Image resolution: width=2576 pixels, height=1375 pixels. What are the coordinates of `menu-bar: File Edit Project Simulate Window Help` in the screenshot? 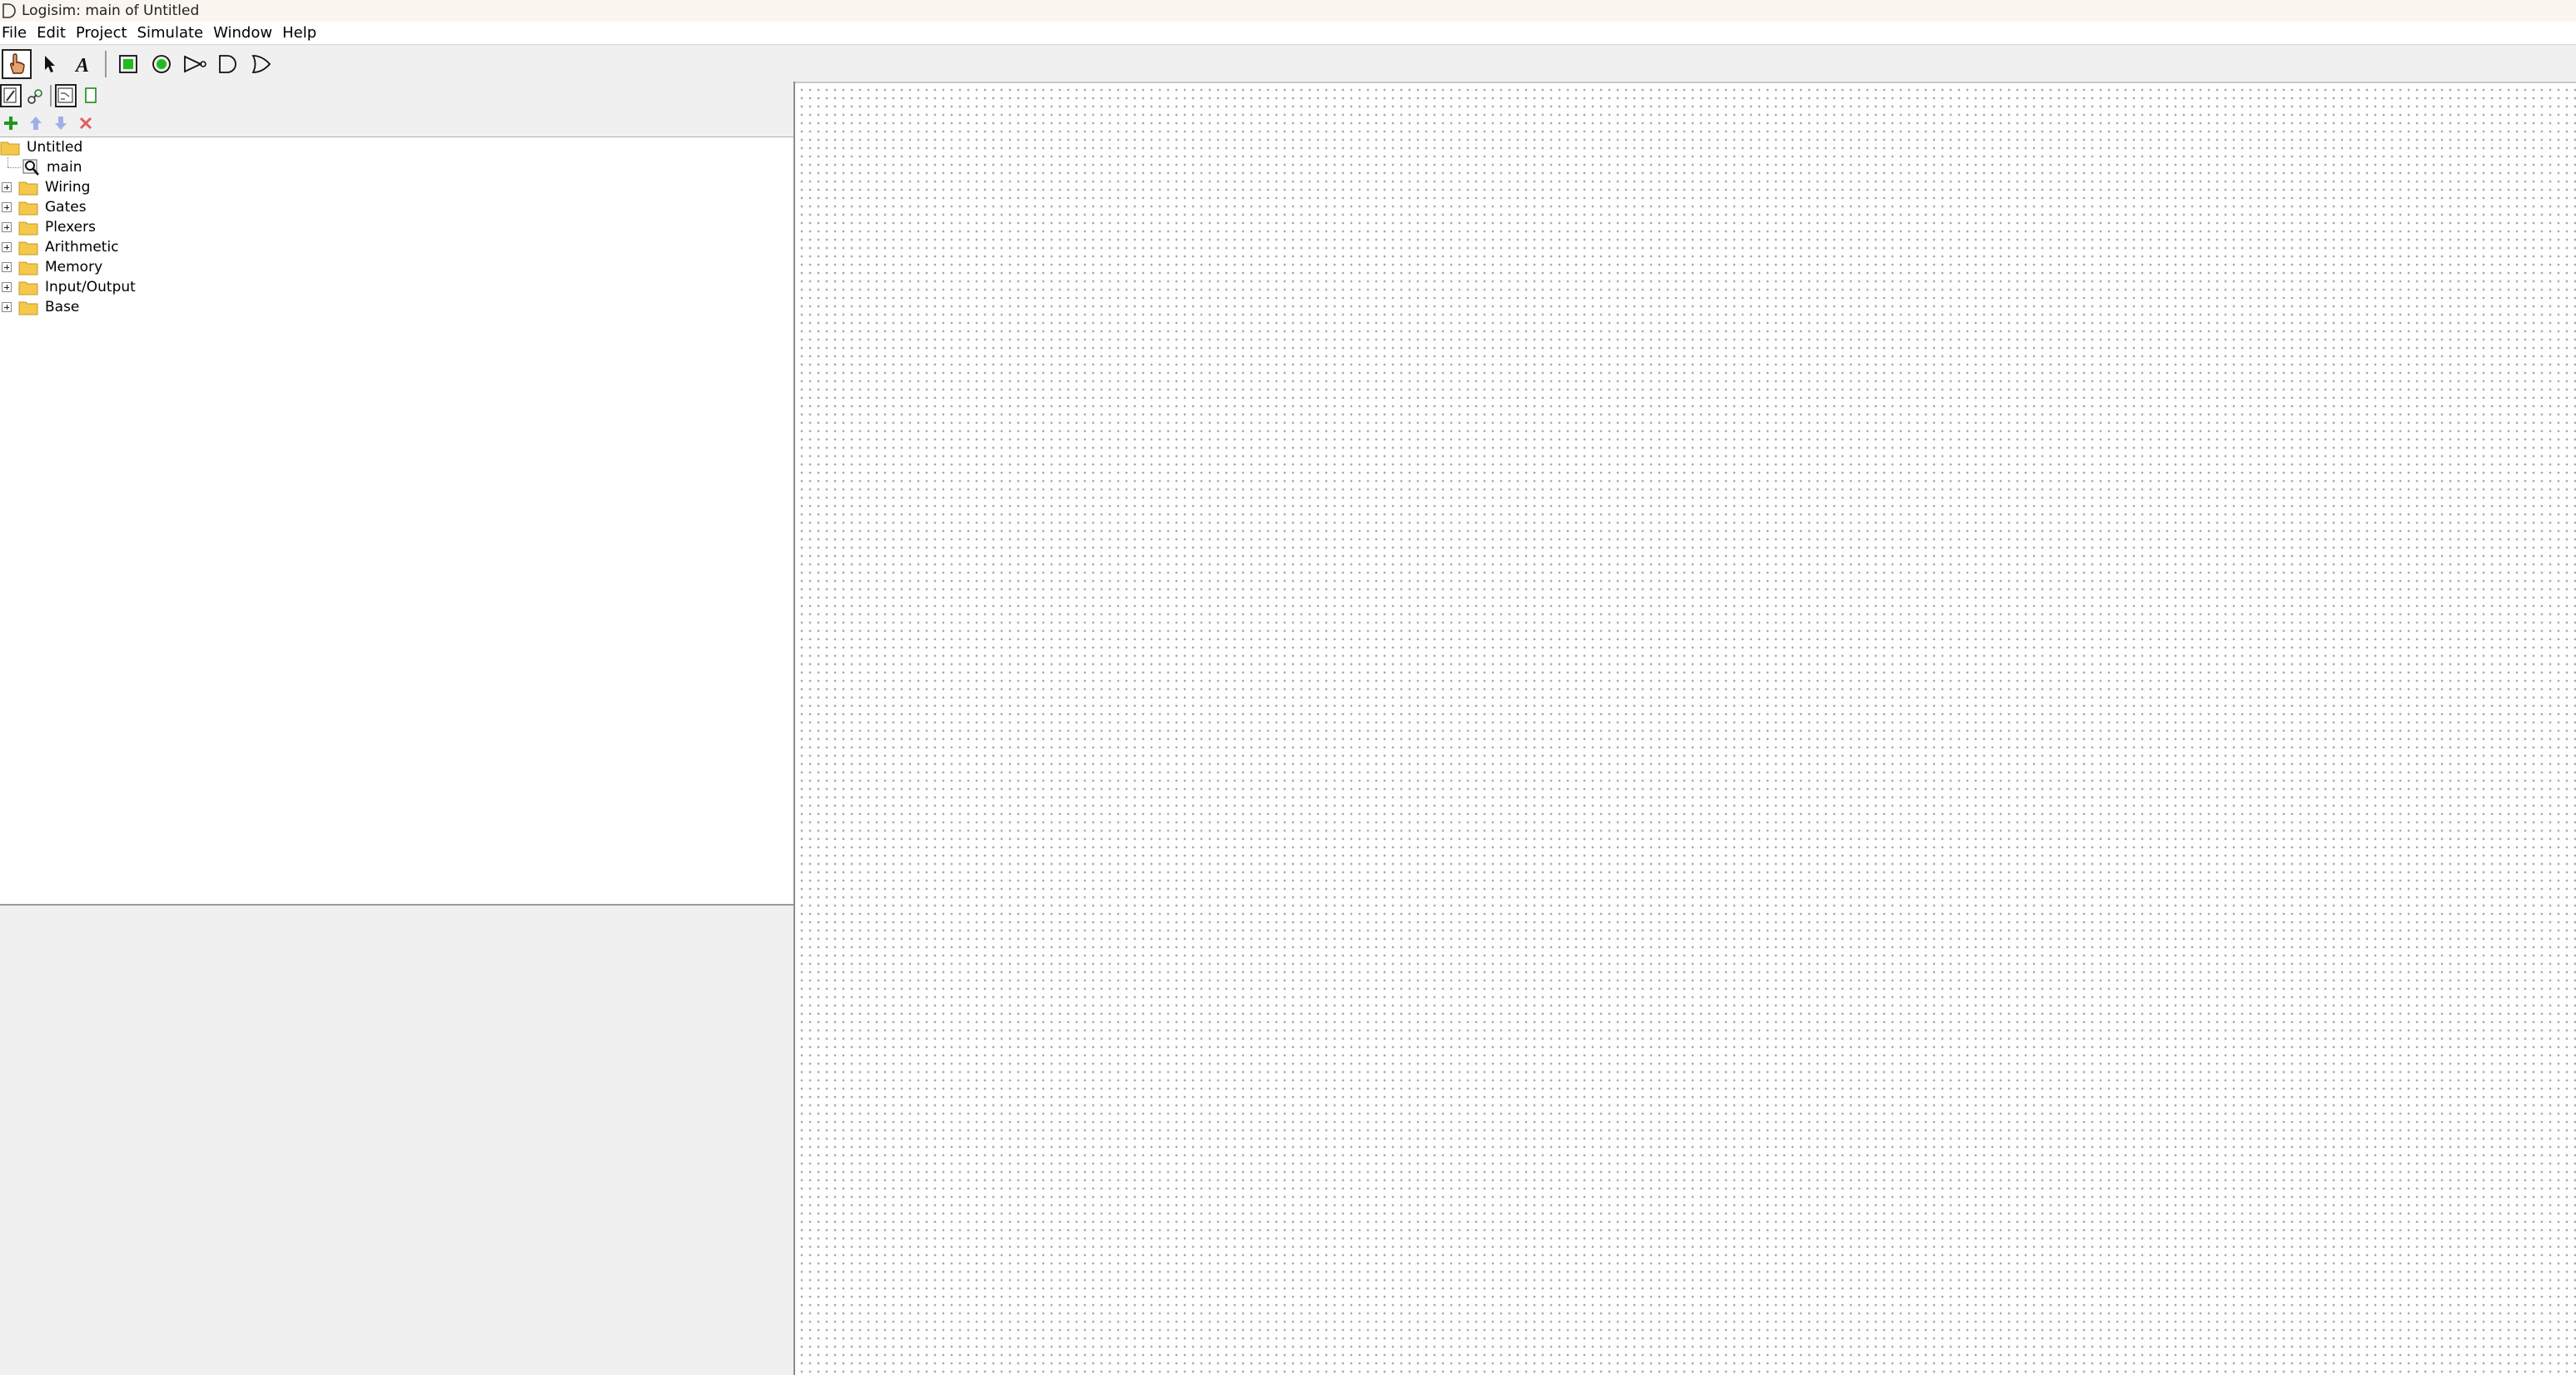 It's located at (1288, 34).